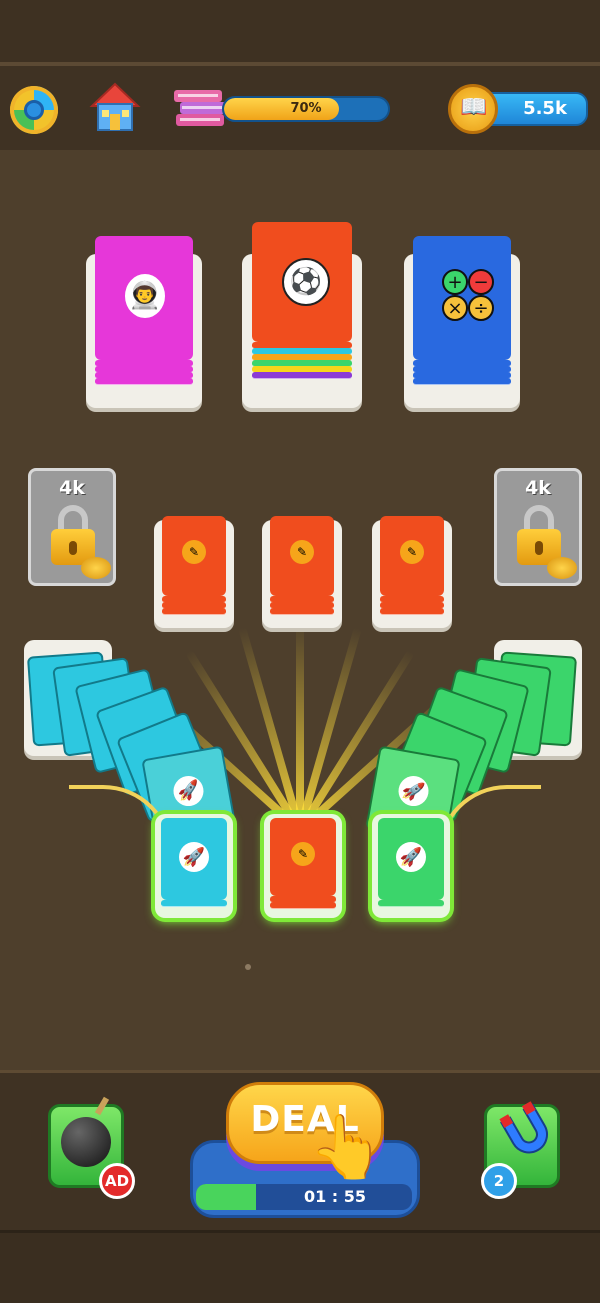 Image resolution: width=600 pixels, height=1303 pixels. What do you see at coordinates (523, 1127) in the screenshot?
I see `magnet-icon` at bounding box center [523, 1127].